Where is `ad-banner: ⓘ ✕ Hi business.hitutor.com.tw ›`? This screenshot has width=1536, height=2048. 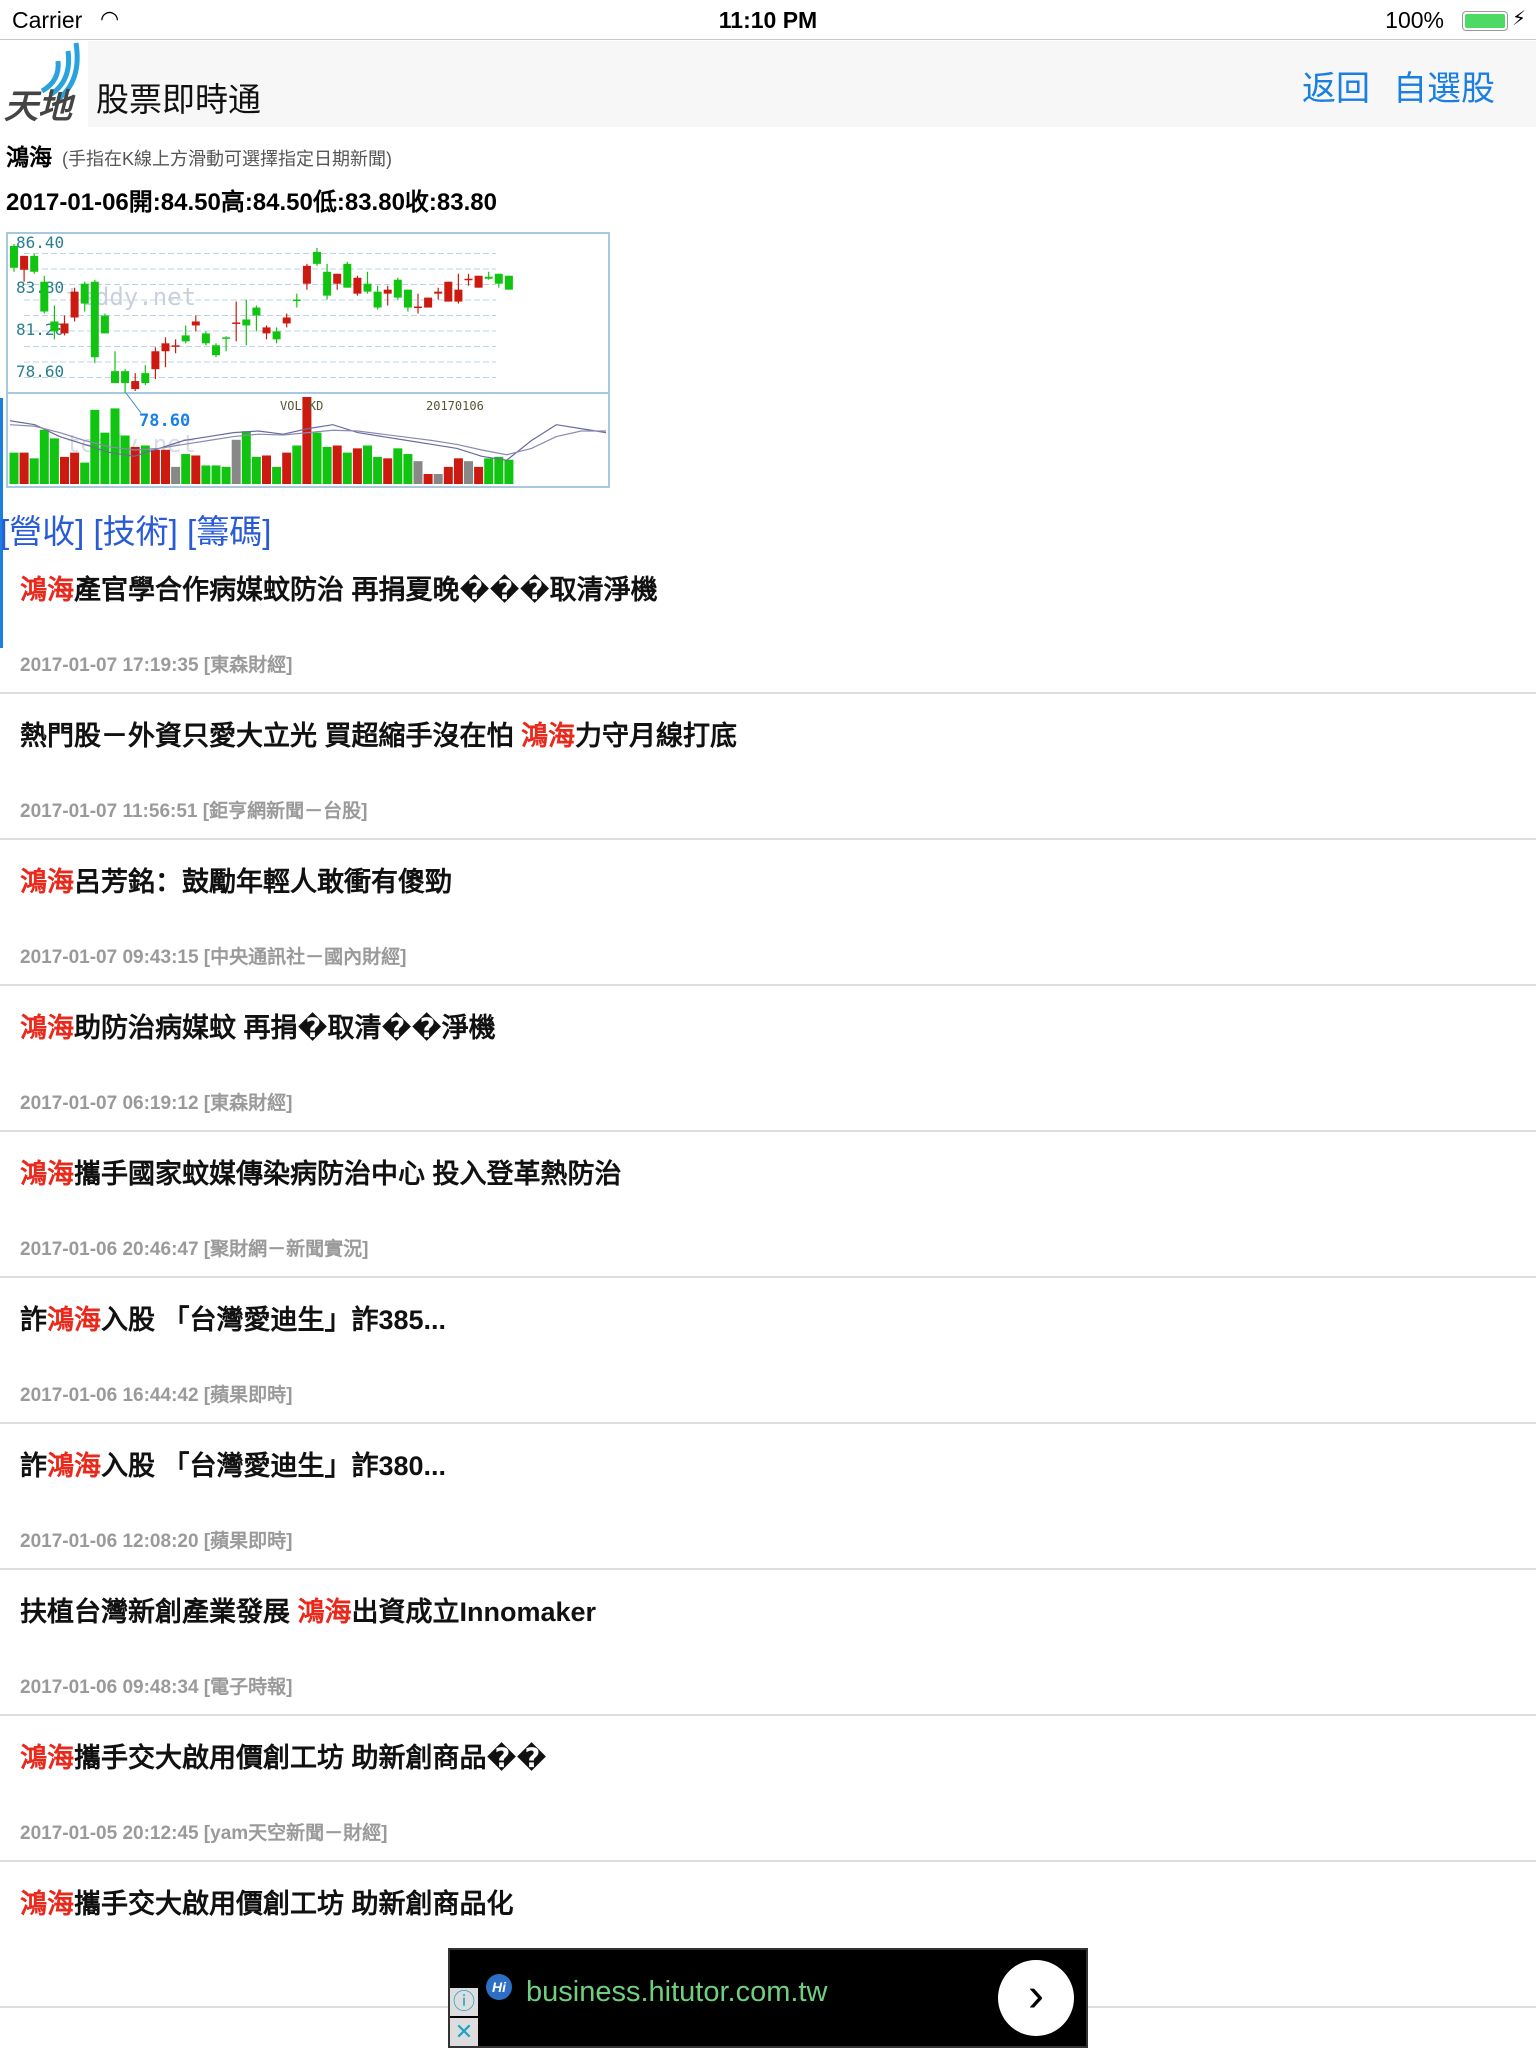 ad-banner: ⓘ ✕ Hi business.hitutor.com.tw › is located at coordinates (768, 1998).